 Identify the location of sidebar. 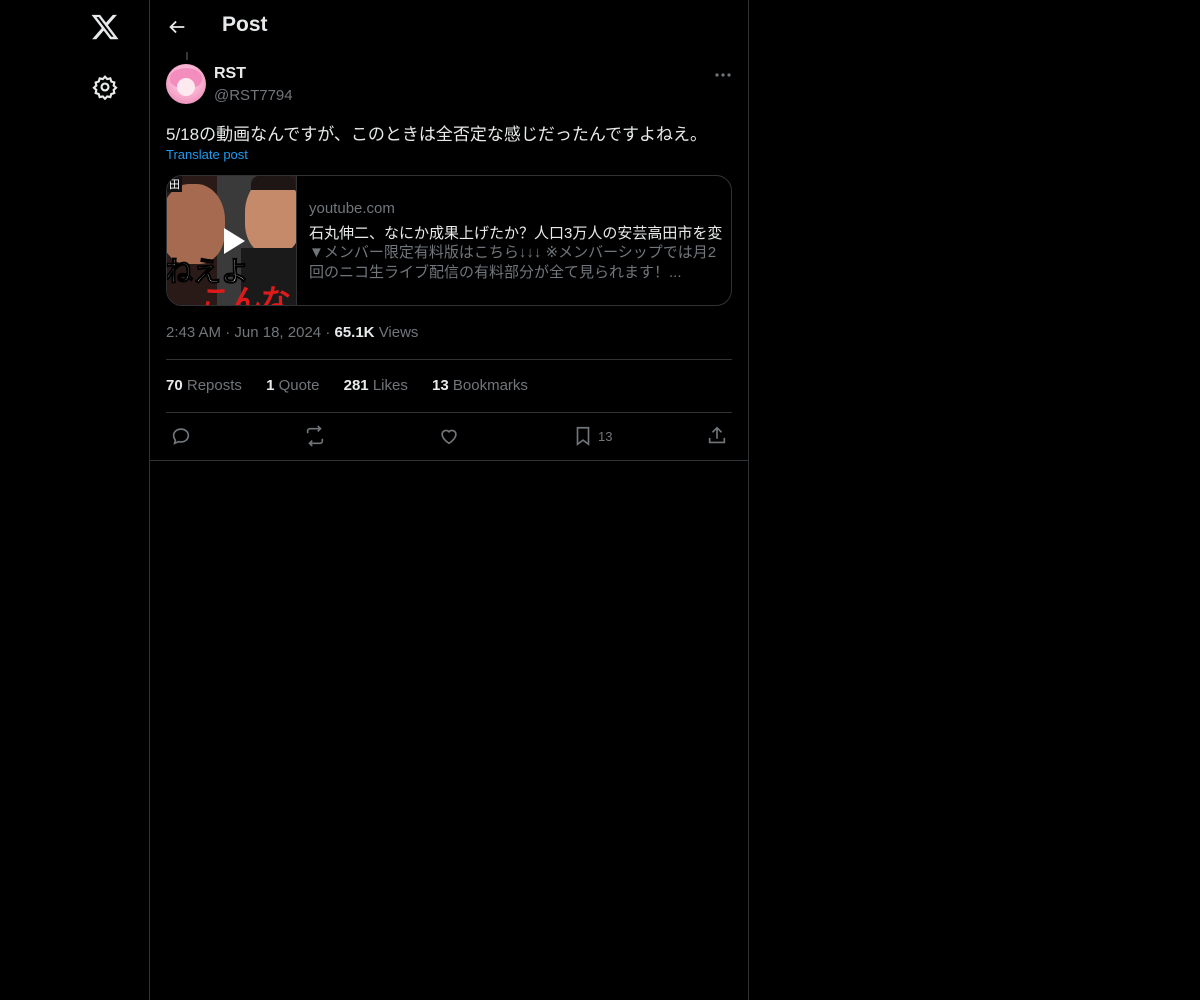
(75, 500).